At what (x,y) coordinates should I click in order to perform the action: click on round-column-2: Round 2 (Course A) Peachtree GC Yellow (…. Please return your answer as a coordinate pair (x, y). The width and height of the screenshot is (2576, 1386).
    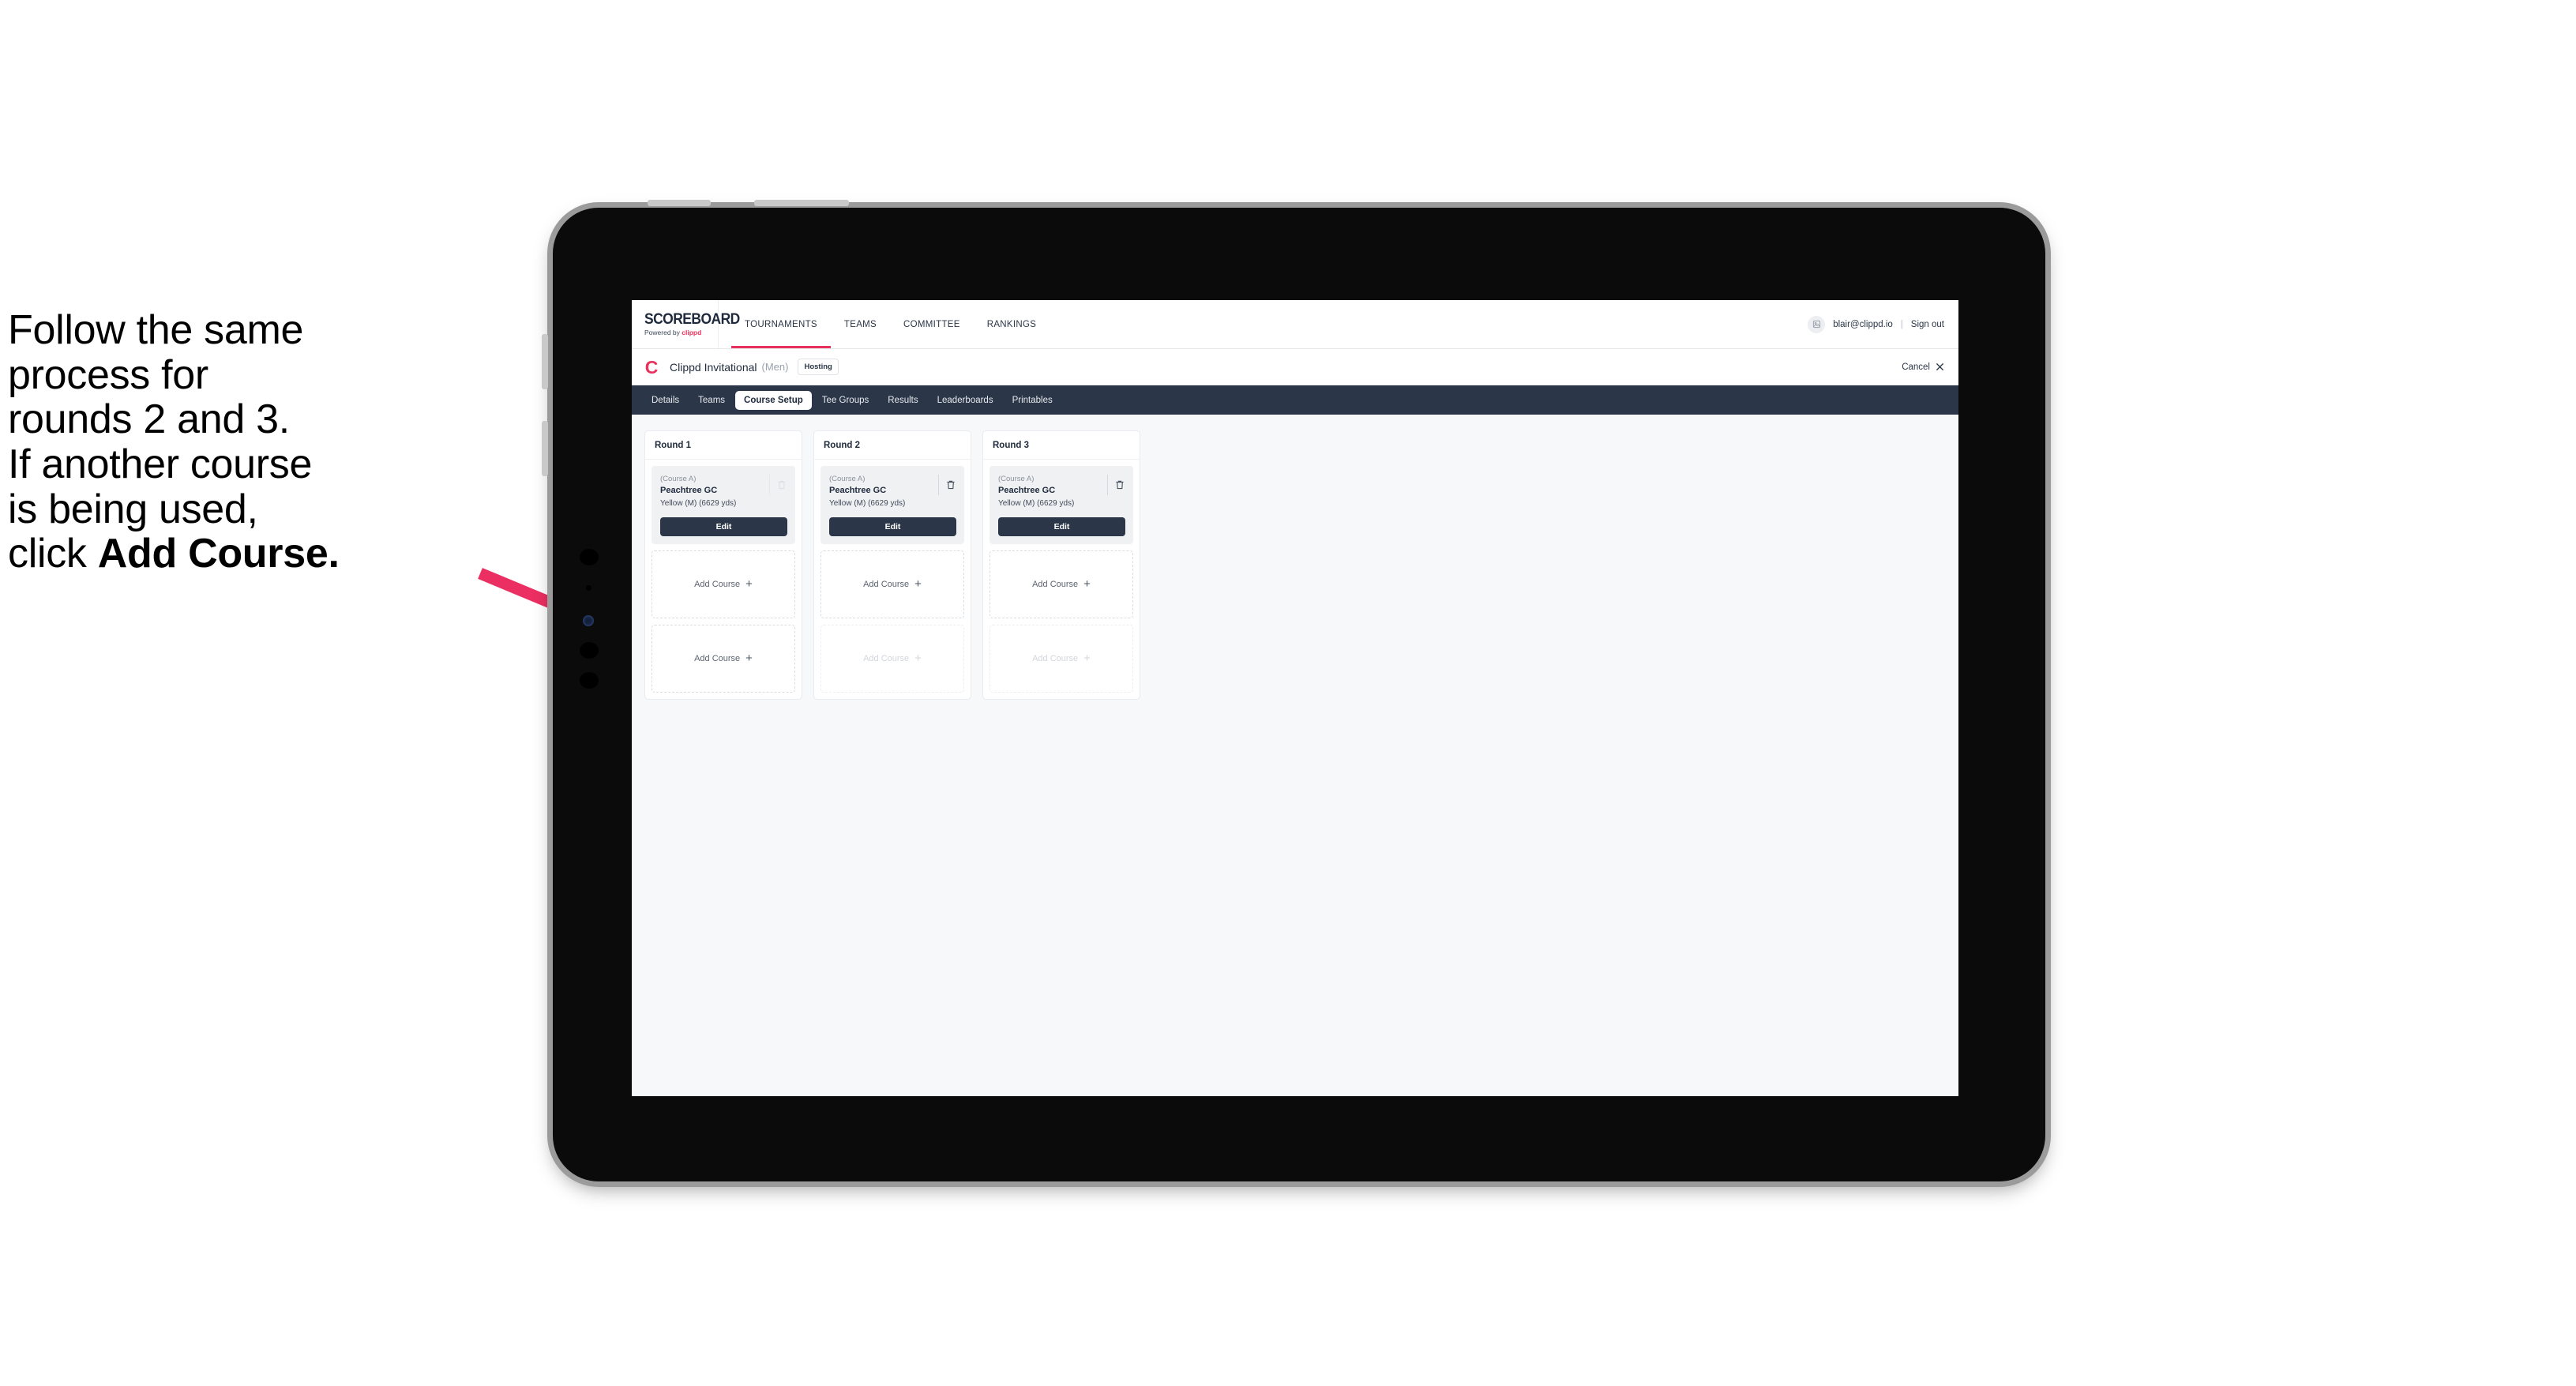
    Looking at the image, I should click on (892, 565).